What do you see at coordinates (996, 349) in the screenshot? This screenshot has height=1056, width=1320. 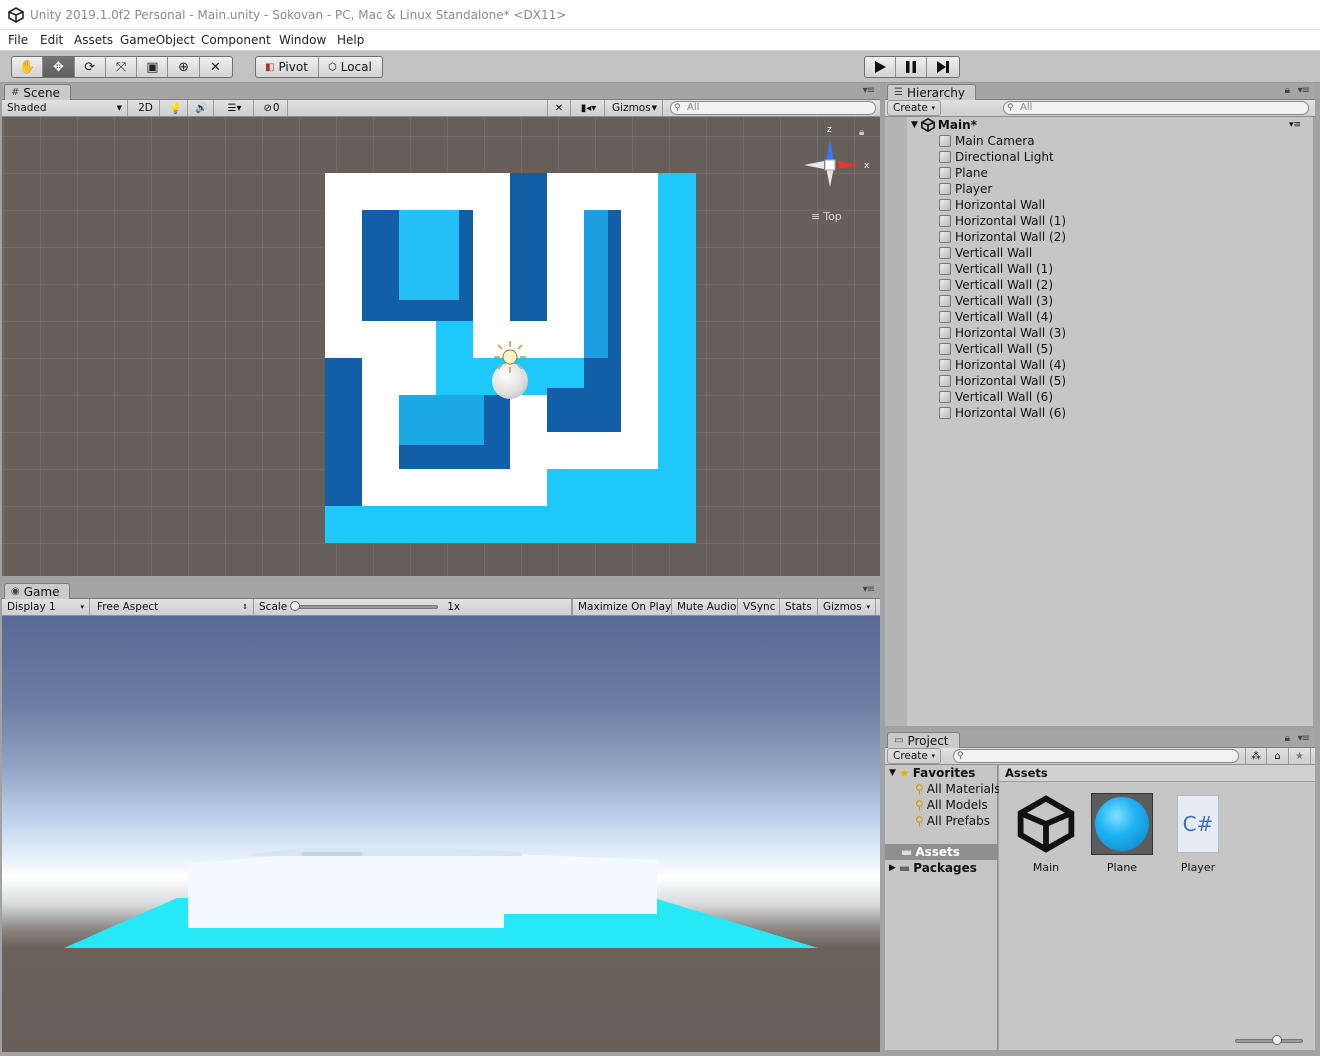 I see `hierarchy-item: Verticall Wall (5)` at bounding box center [996, 349].